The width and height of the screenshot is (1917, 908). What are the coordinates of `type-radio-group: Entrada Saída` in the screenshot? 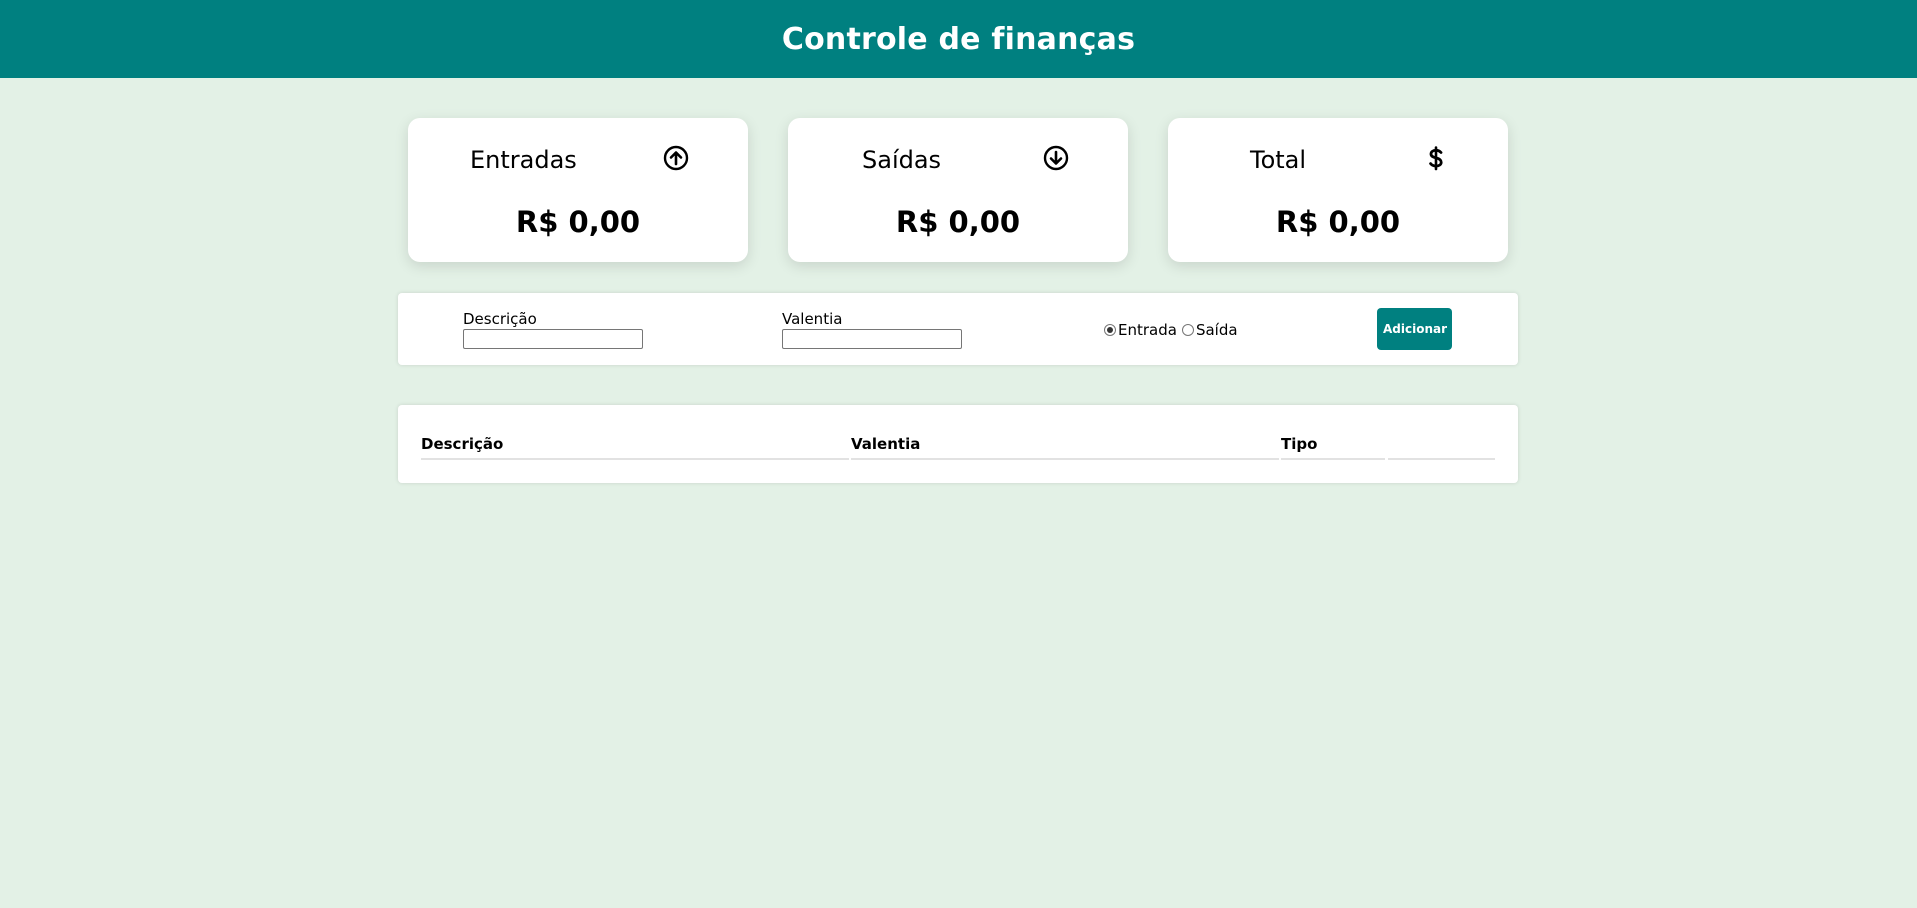 It's located at (1173, 330).